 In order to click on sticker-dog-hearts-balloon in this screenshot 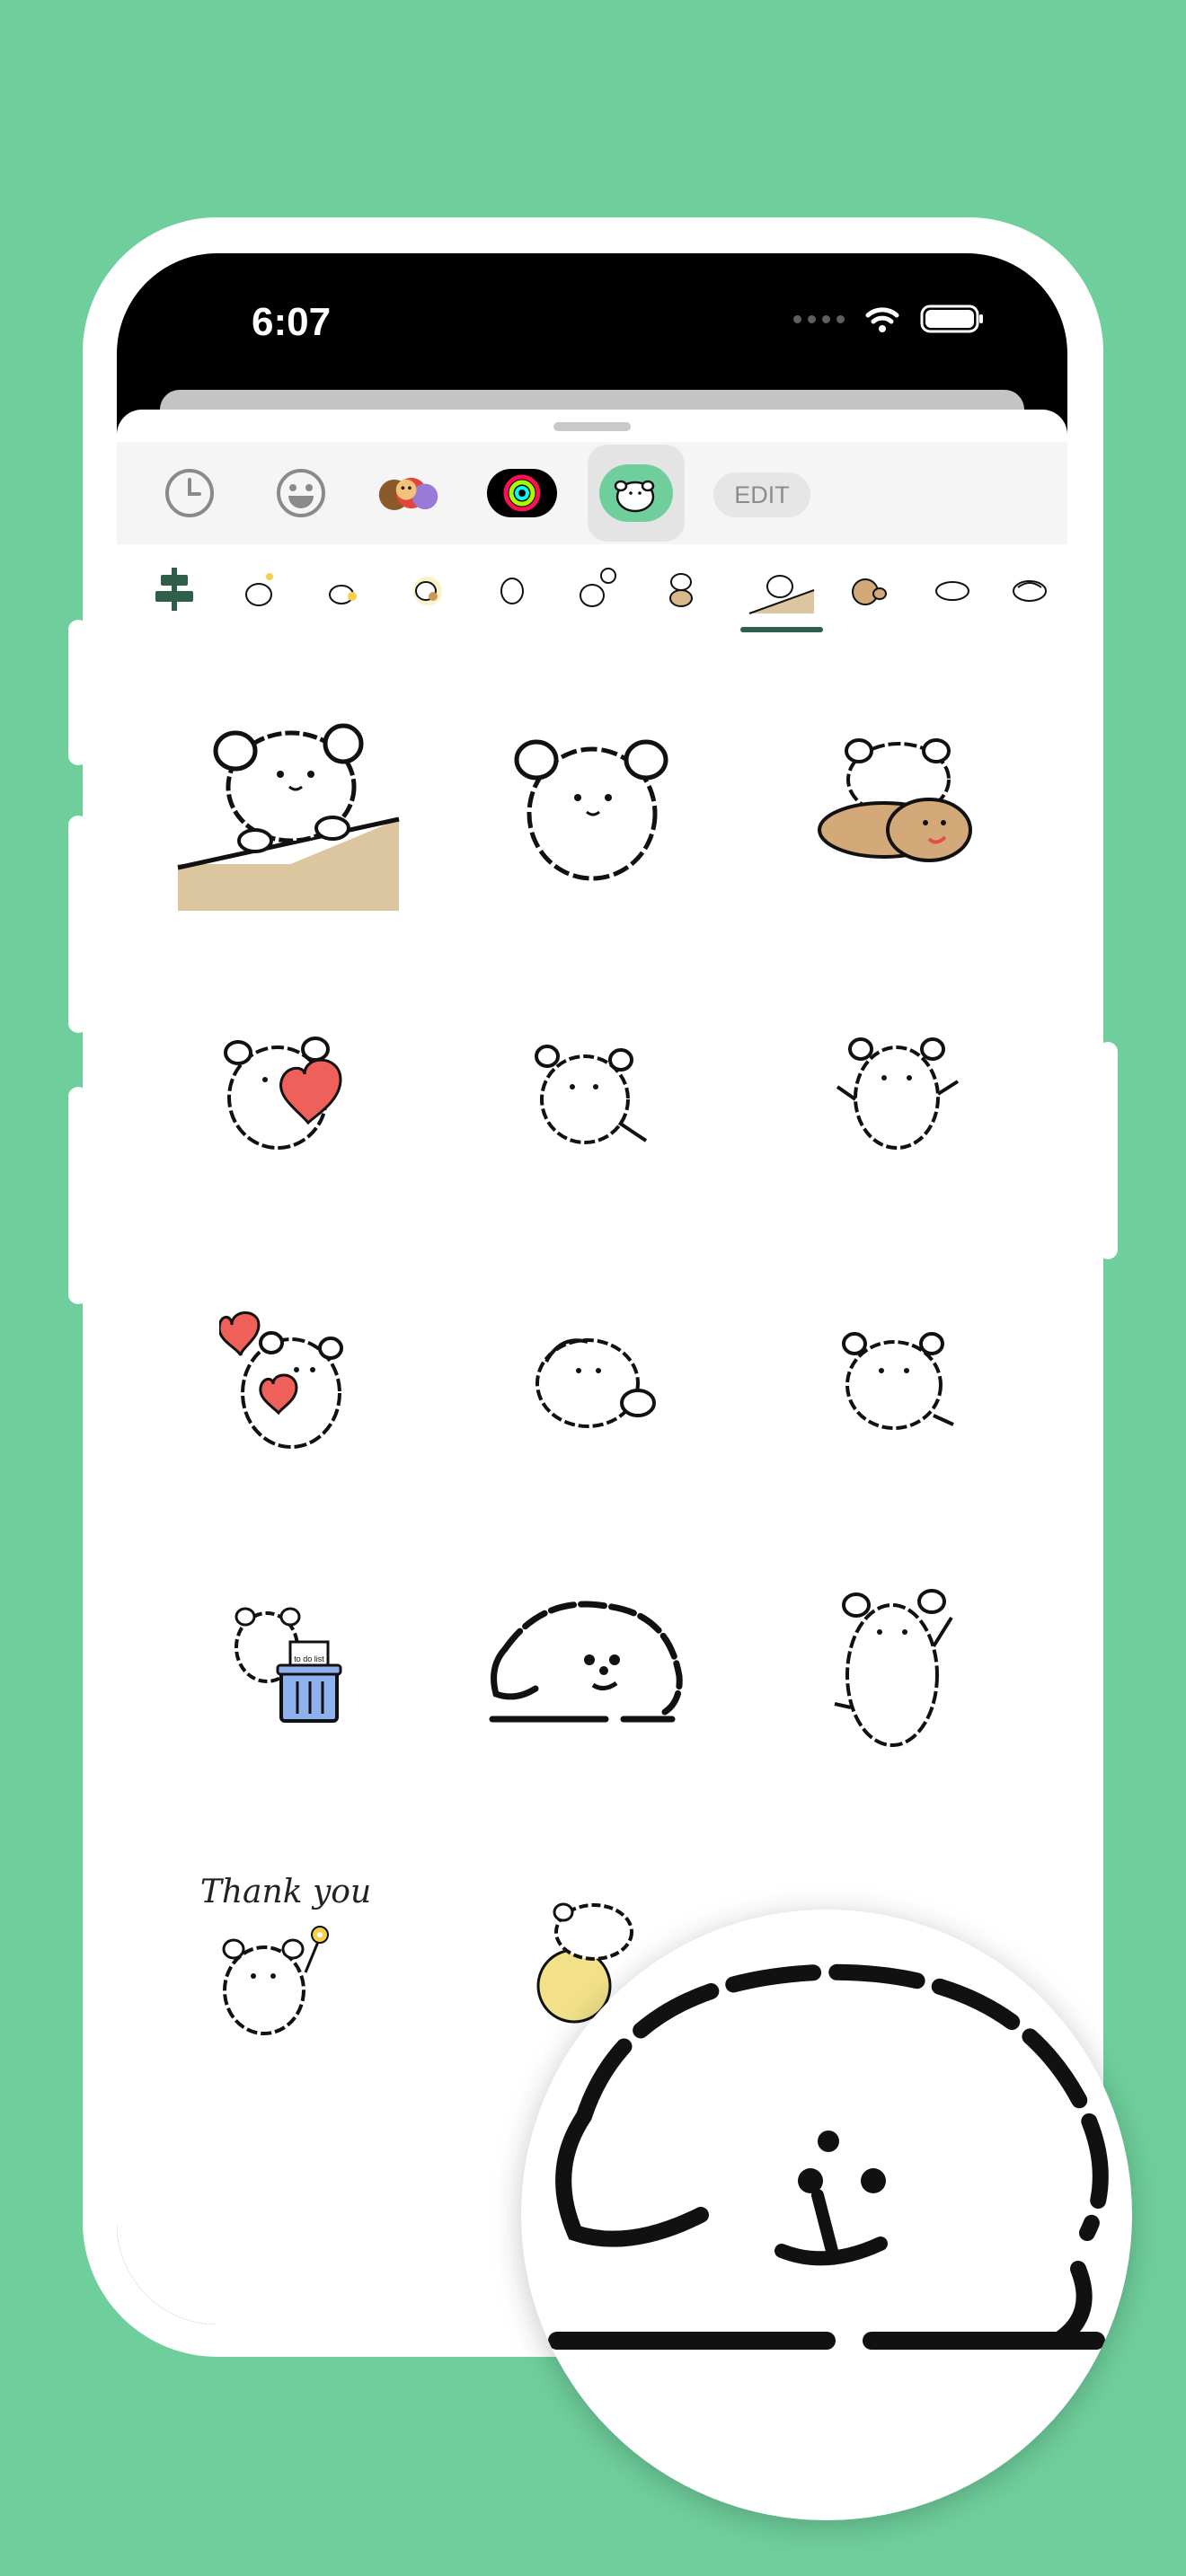, I will do `click(286, 1379)`.